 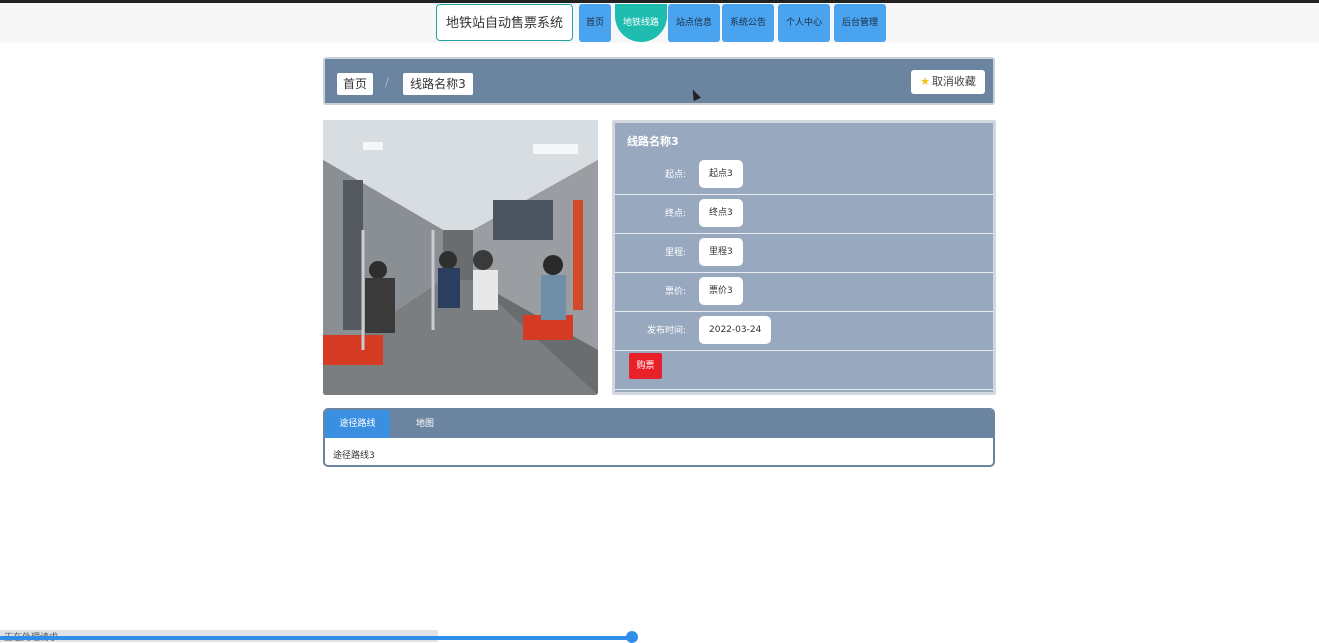 I want to click on buy-row, so click(x=804, y=370).